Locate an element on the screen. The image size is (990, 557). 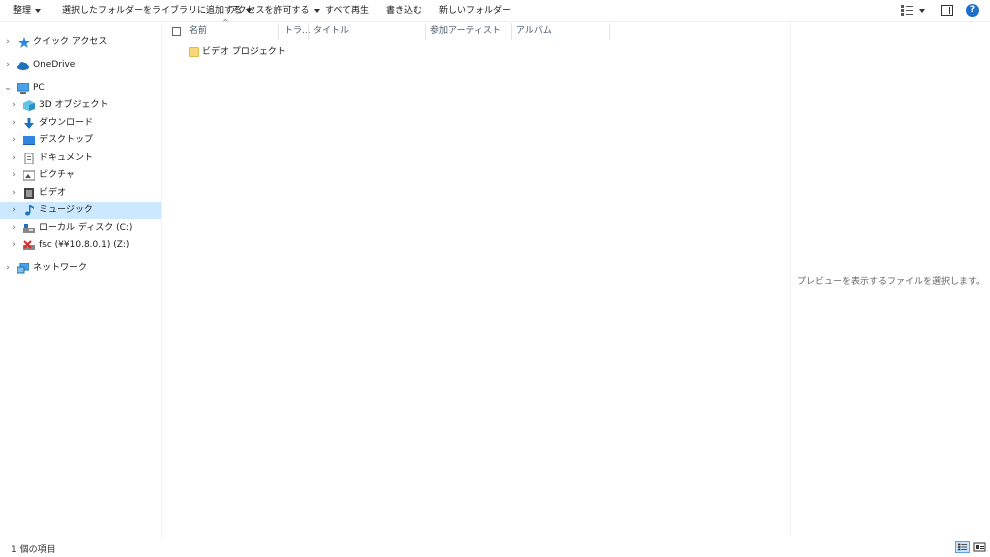
nav-item-videos: › ビデオ is located at coordinates (80, 193).